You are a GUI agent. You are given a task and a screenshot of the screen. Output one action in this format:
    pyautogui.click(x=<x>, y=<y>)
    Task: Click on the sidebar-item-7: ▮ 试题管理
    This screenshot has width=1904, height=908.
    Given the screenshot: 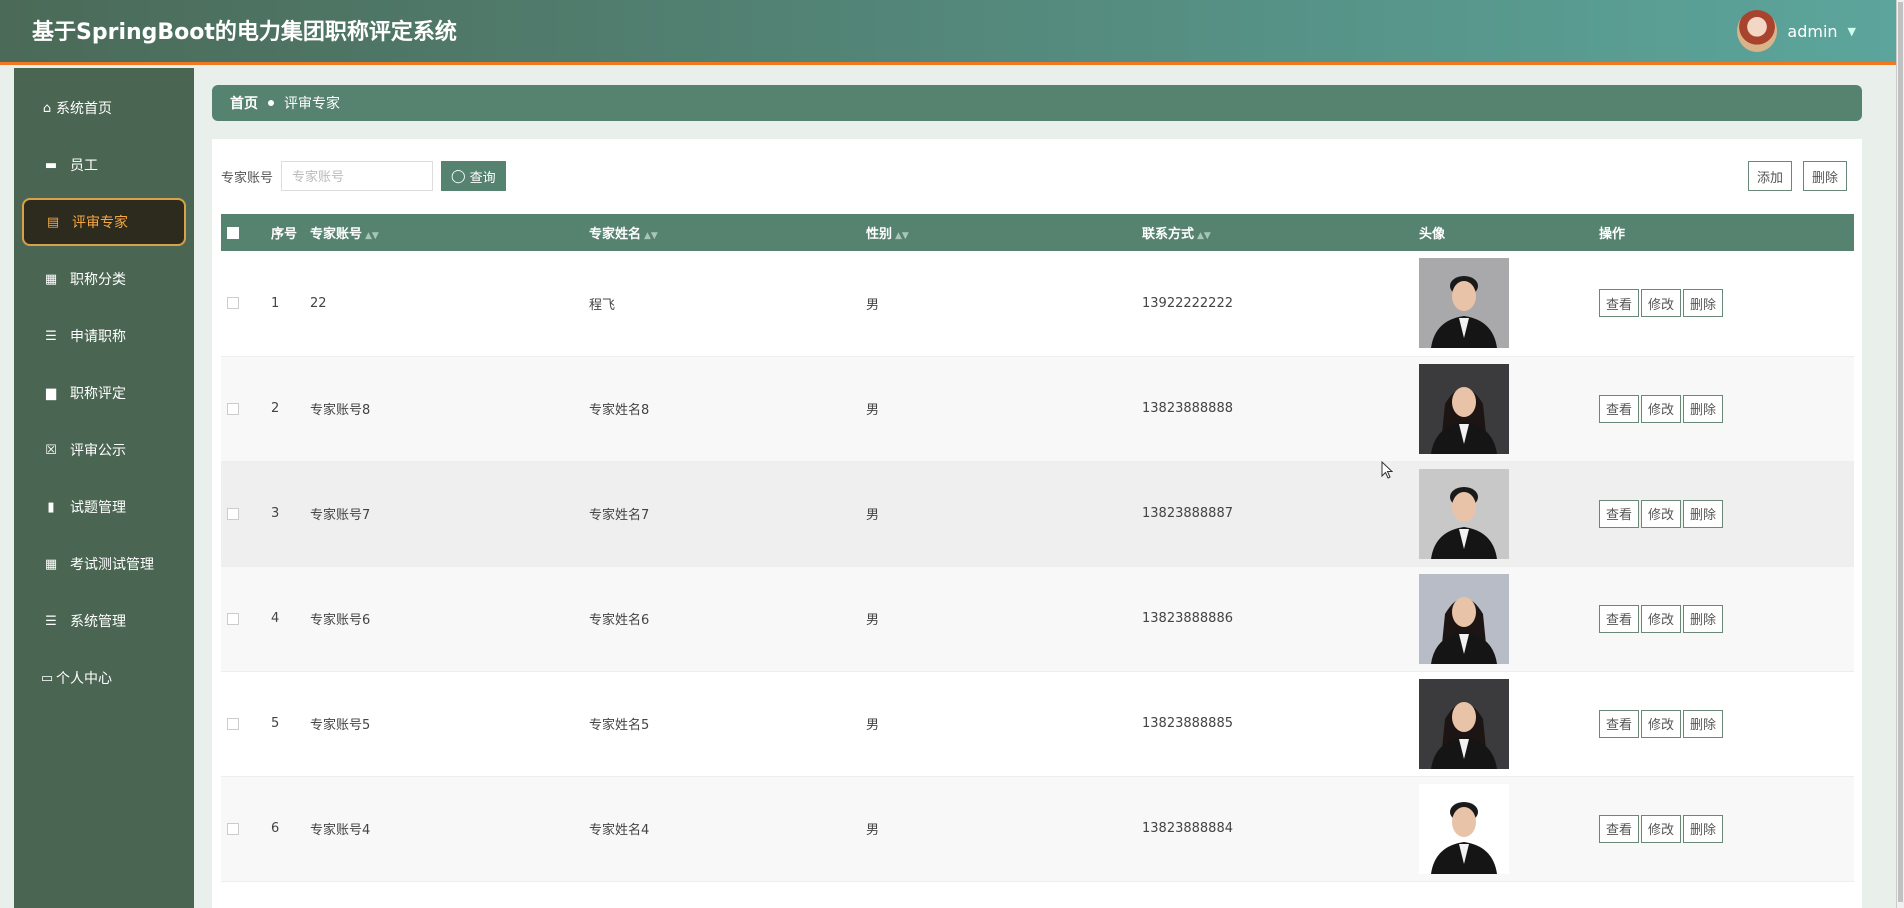 What is the action you would take?
    pyautogui.click(x=104, y=507)
    